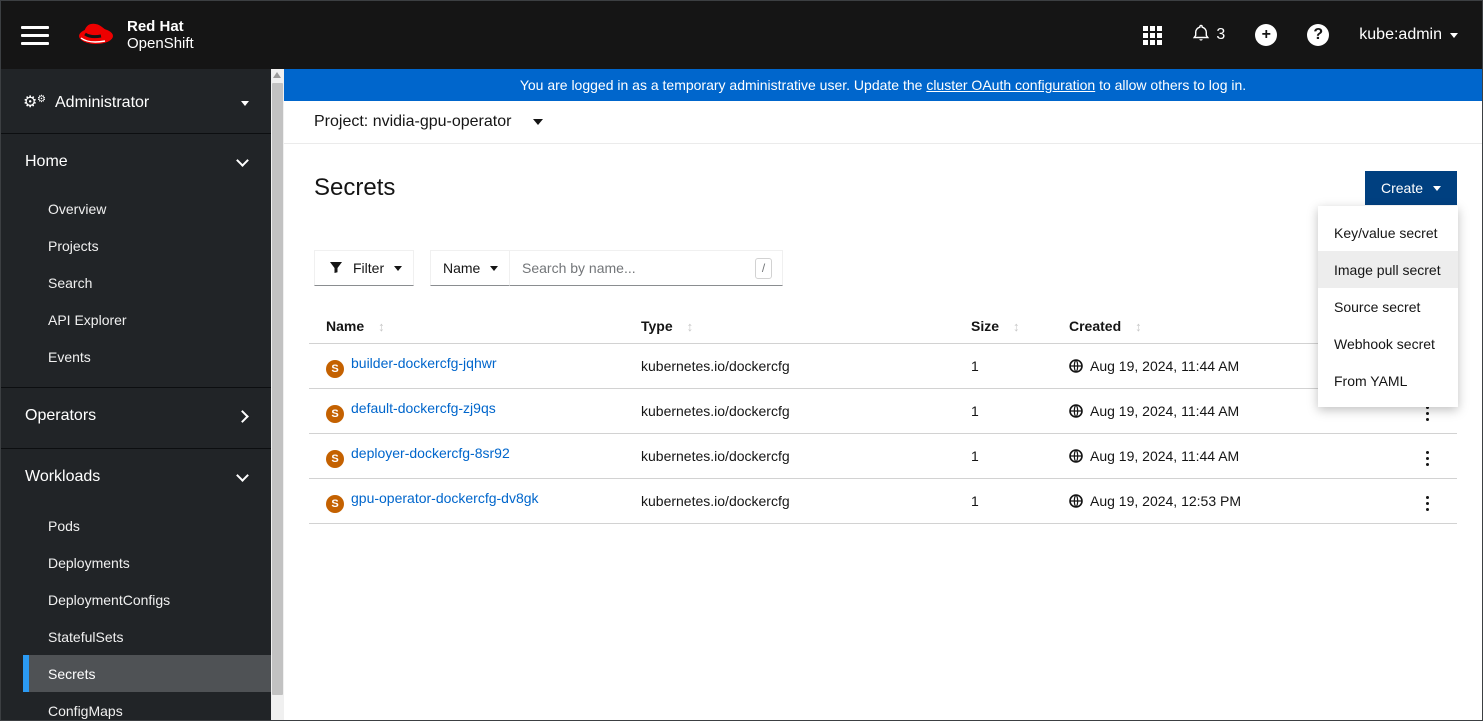 The image size is (1483, 721). Describe the element at coordinates (1410, 188) in the screenshot. I see `create-button: Create` at that location.